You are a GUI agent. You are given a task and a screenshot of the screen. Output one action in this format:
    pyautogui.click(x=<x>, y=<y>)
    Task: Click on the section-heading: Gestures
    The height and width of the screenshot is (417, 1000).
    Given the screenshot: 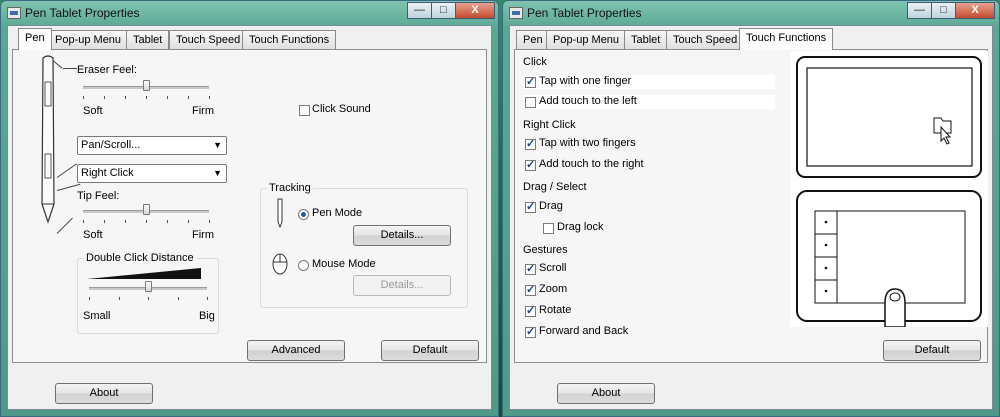 What is the action you would take?
    pyautogui.click(x=545, y=250)
    